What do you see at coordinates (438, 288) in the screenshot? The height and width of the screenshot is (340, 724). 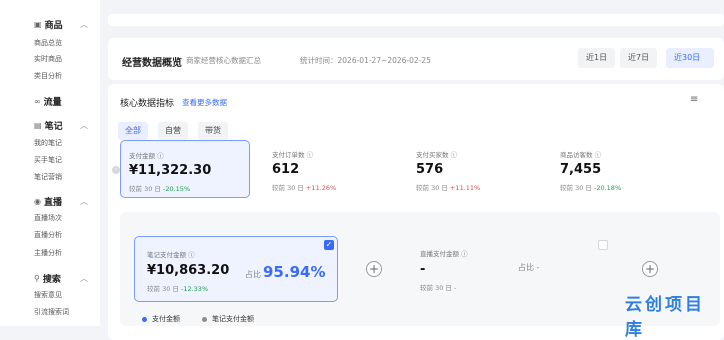 I see `metric-compare: 较前 30 日 -` at bounding box center [438, 288].